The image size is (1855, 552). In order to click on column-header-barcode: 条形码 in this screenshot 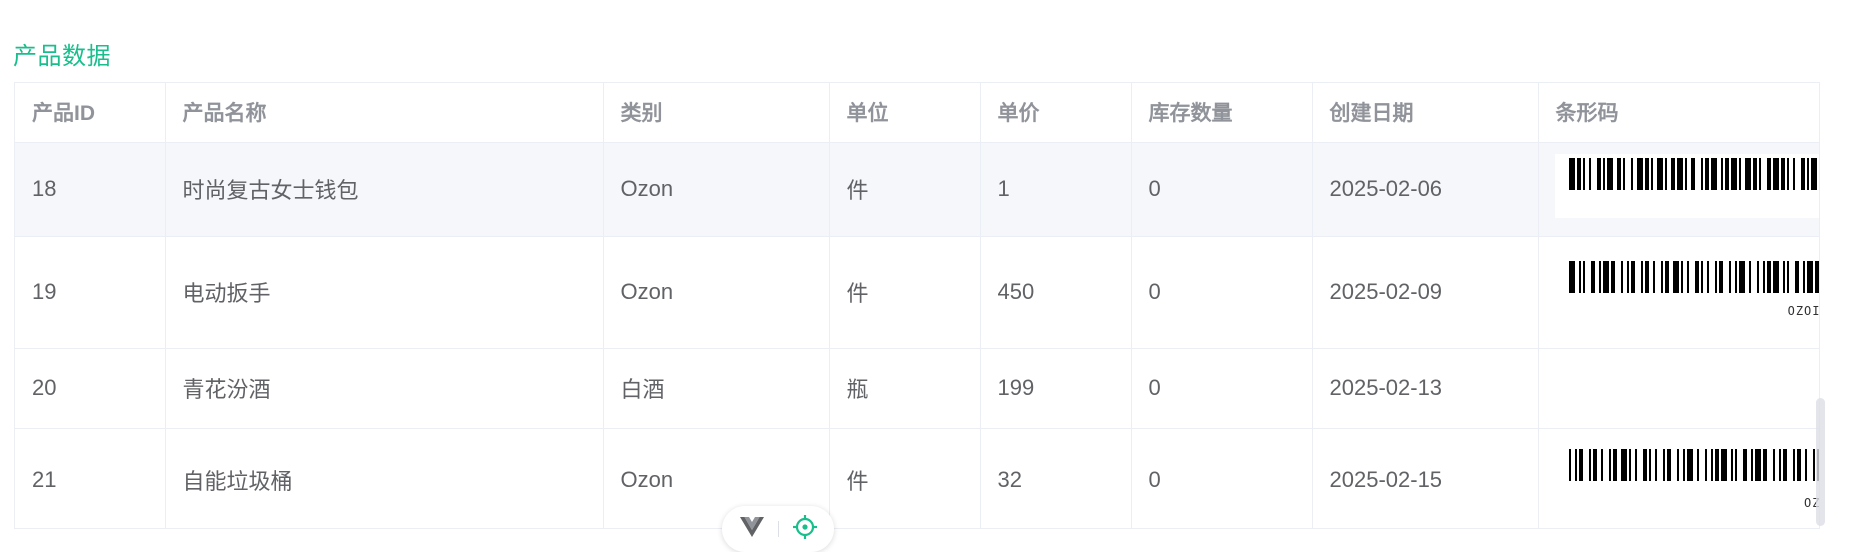, I will do `click(1678, 113)`.